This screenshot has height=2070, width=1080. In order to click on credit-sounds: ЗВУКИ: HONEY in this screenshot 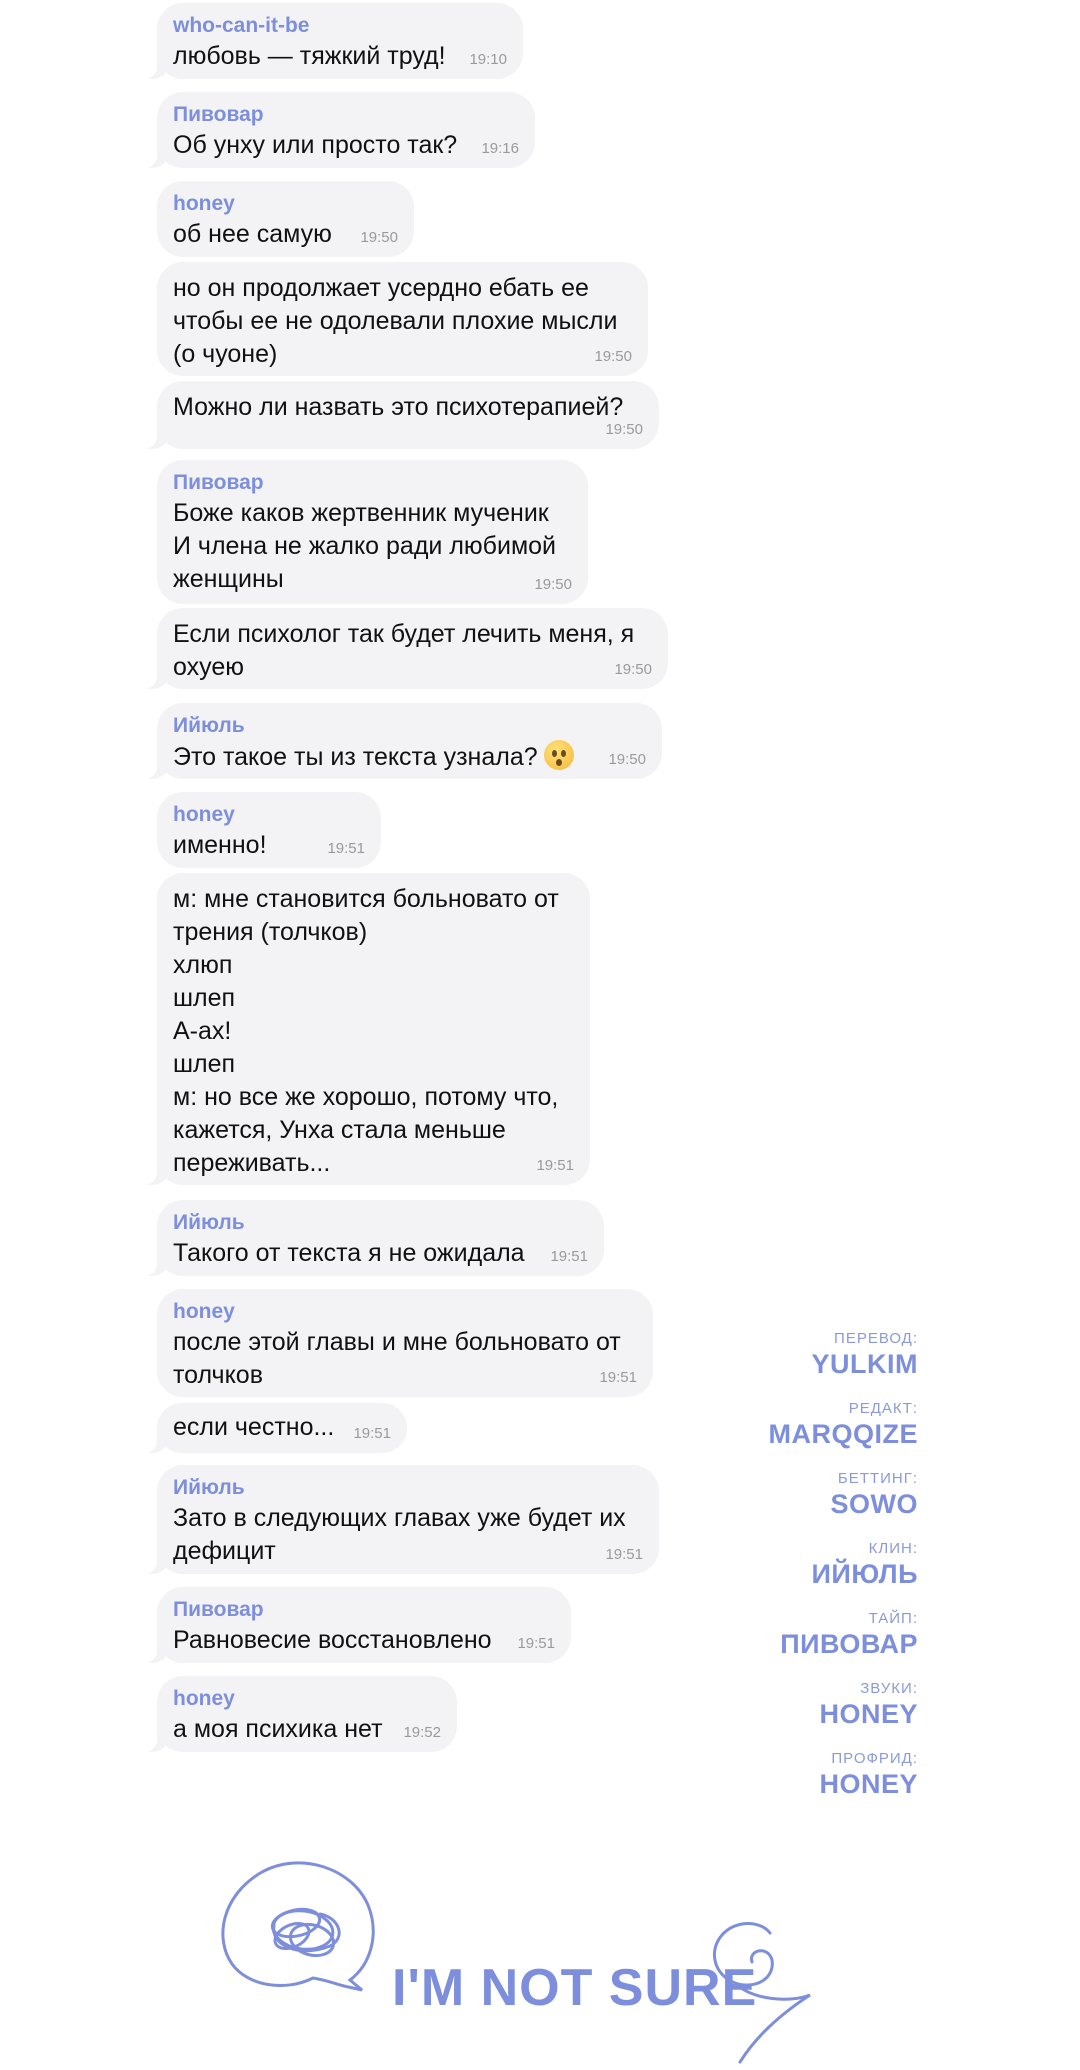, I will do `click(844, 1705)`.